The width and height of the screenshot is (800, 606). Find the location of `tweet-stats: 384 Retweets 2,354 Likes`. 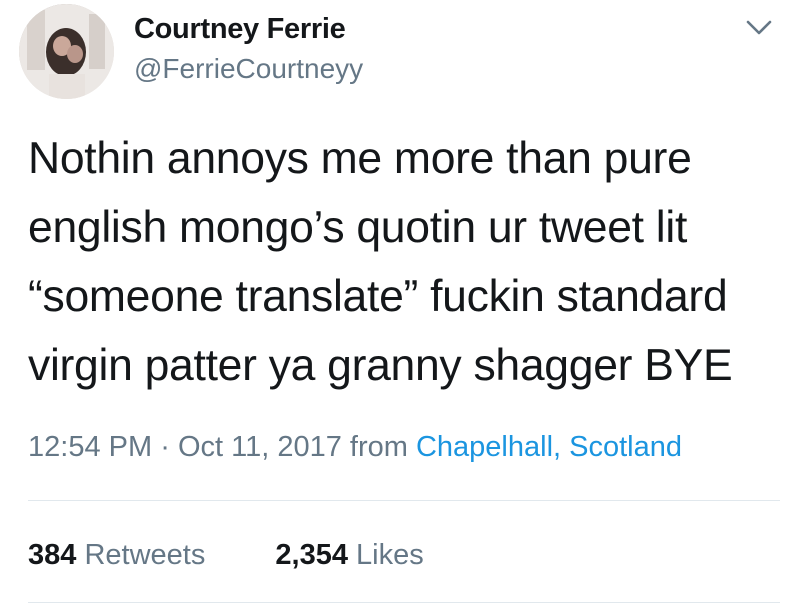

tweet-stats: 384 Retweets 2,354 Likes is located at coordinates (226, 555).